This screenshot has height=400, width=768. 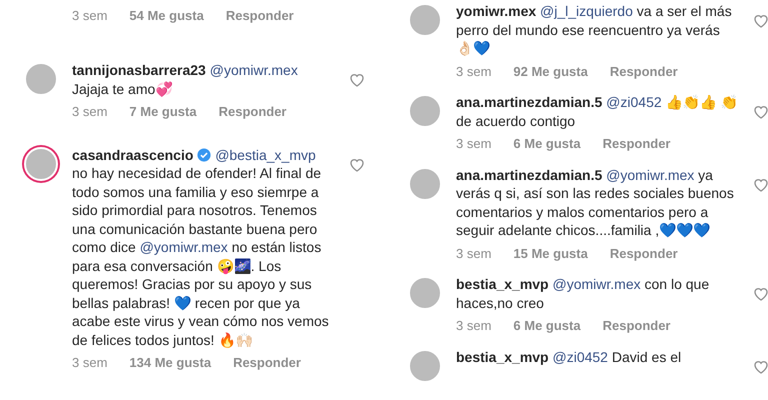 What do you see at coordinates (41, 163) in the screenshot?
I see `avatar` at bounding box center [41, 163].